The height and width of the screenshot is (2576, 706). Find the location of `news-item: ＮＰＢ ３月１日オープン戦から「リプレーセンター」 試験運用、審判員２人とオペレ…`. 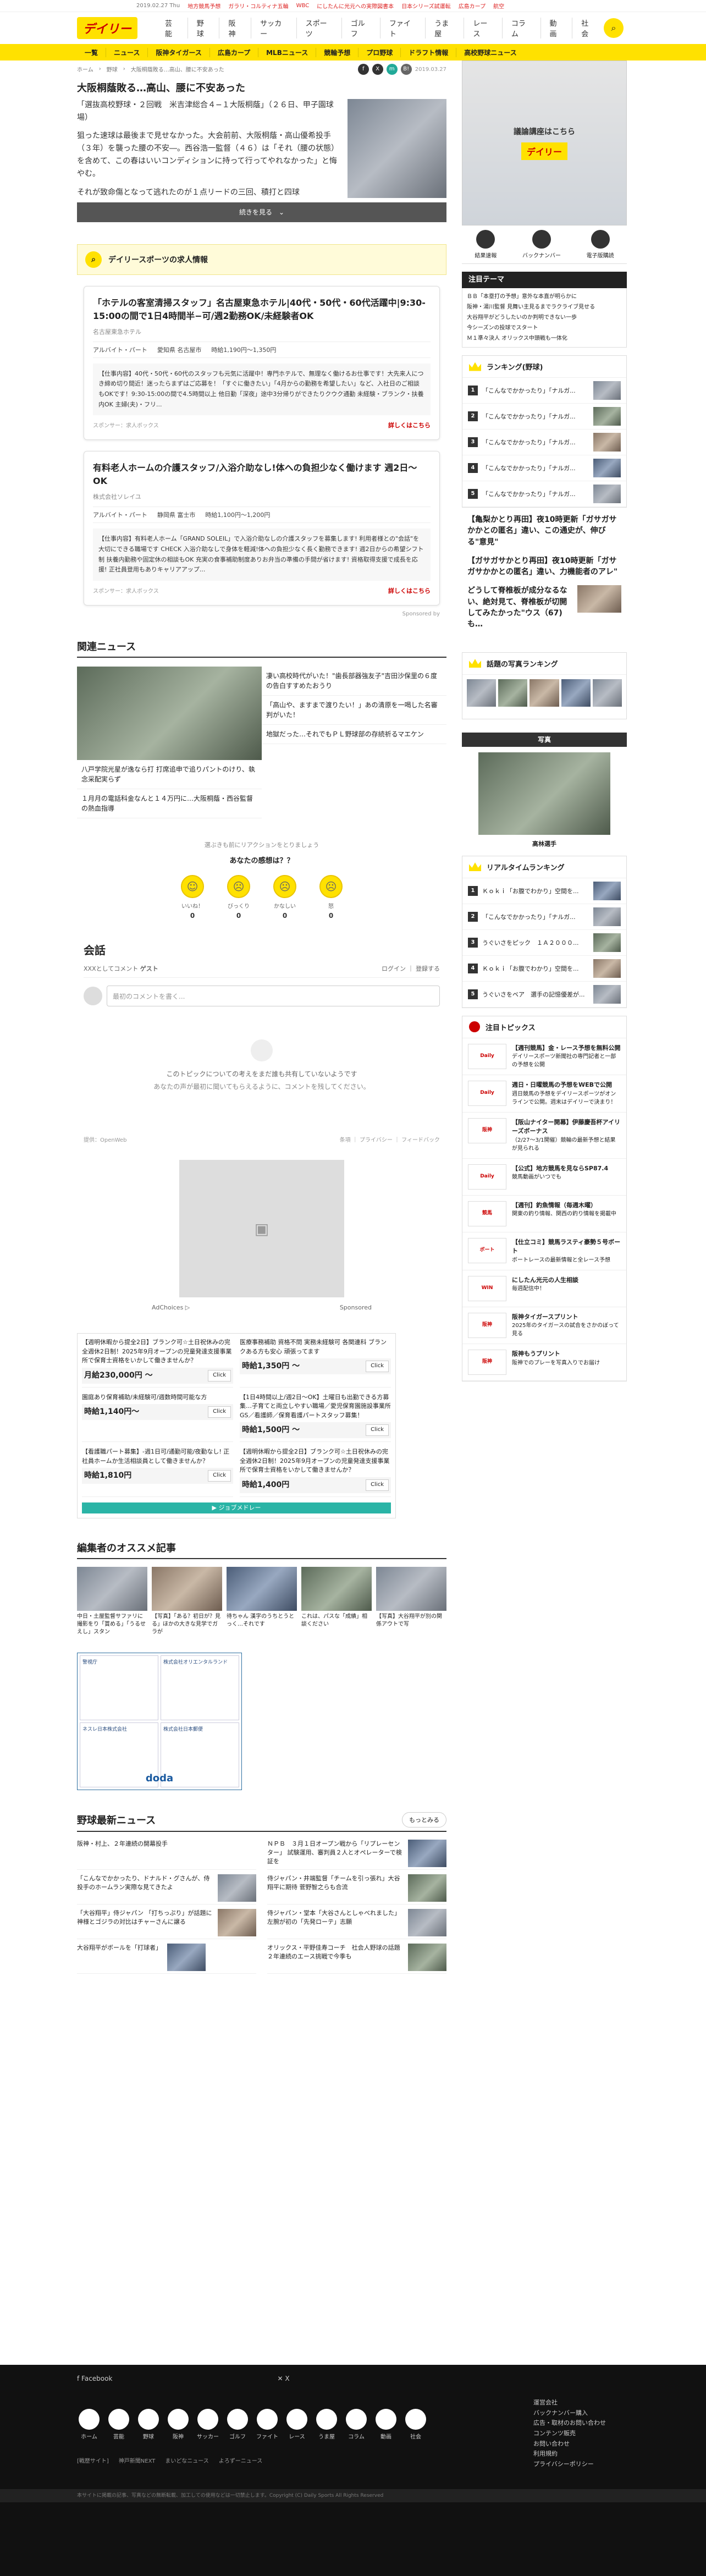

news-item: ＮＰＢ ３月１日オープン戦から「リプレーセンター」 試験運用、審判員２人とオペレ… is located at coordinates (356, 1853).